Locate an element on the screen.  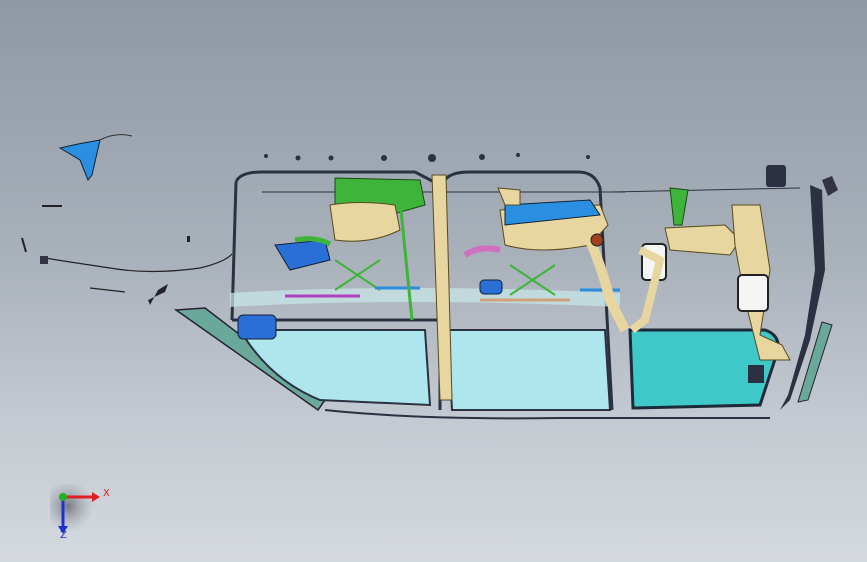
loose-parts-left is located at coordinates (127, 219).